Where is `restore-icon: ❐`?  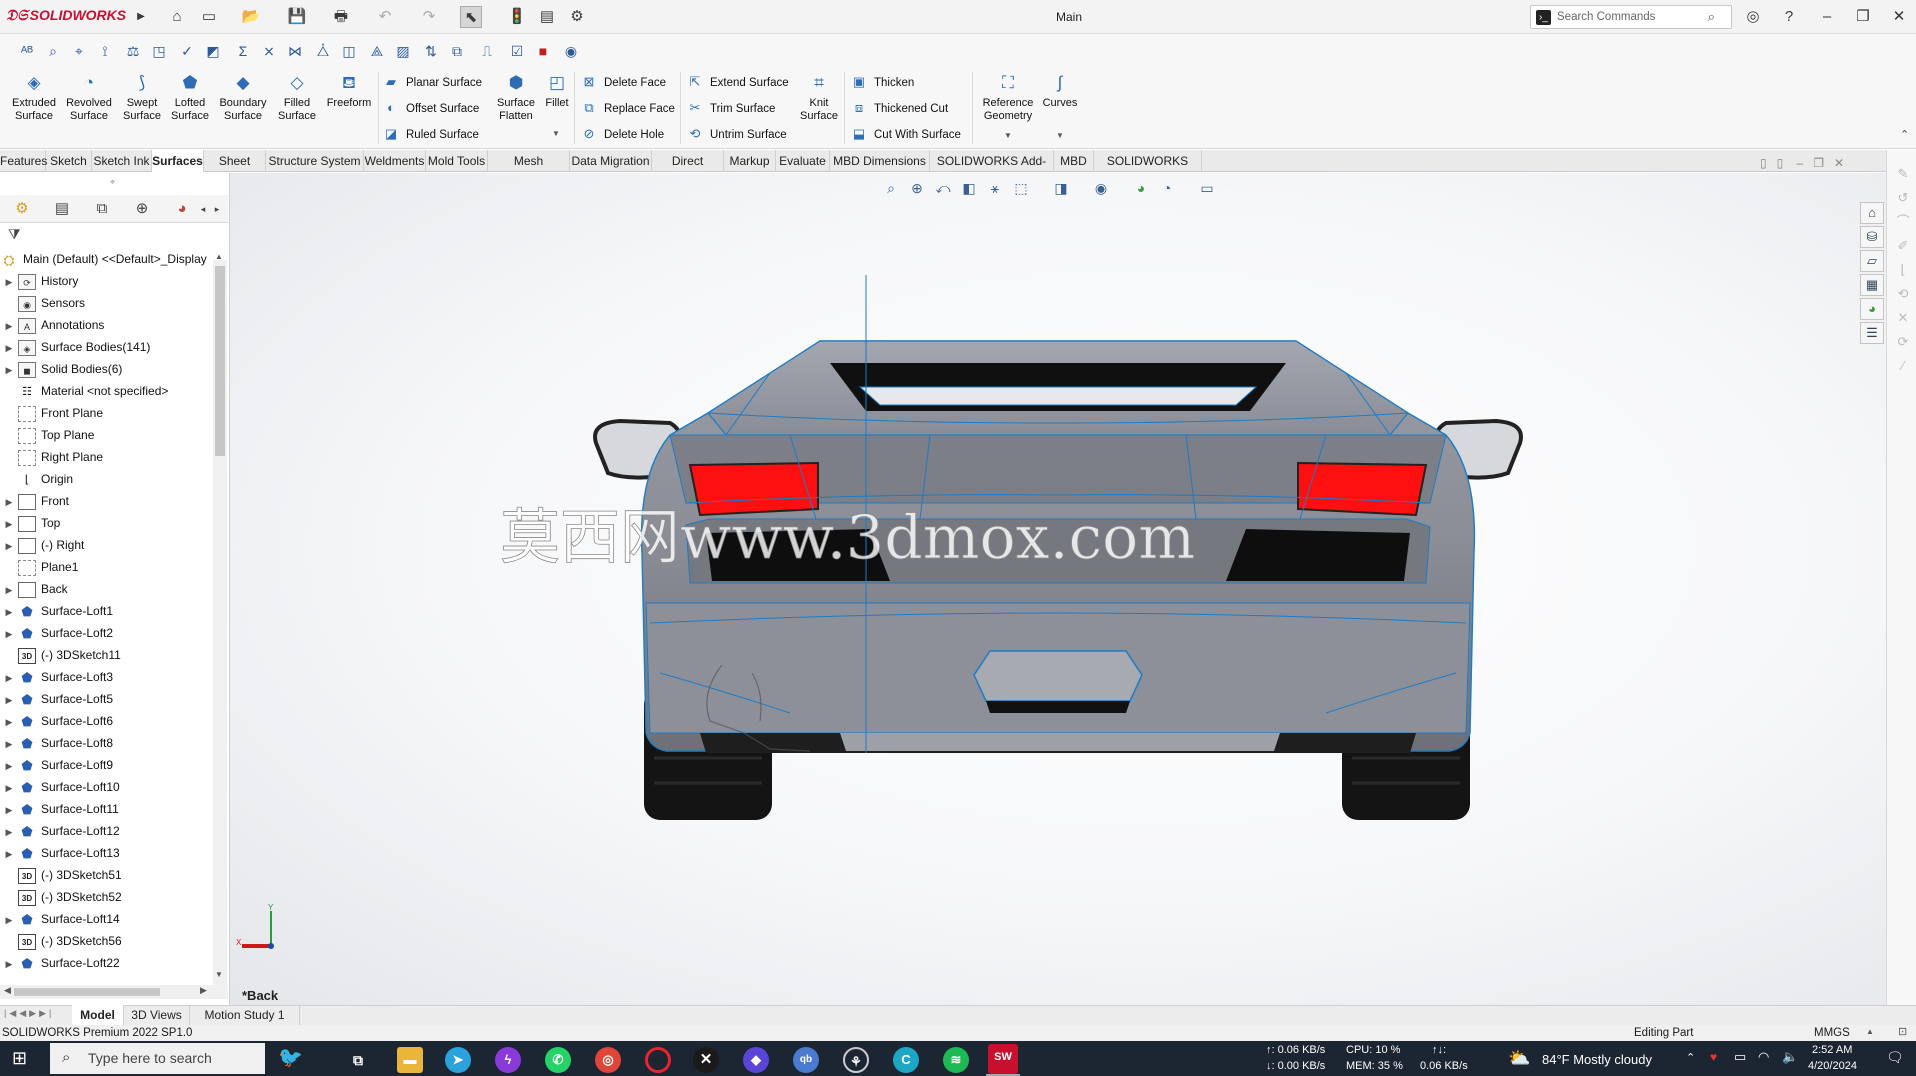
restore-icon: ❐ is located at coordinates (1863, 17).